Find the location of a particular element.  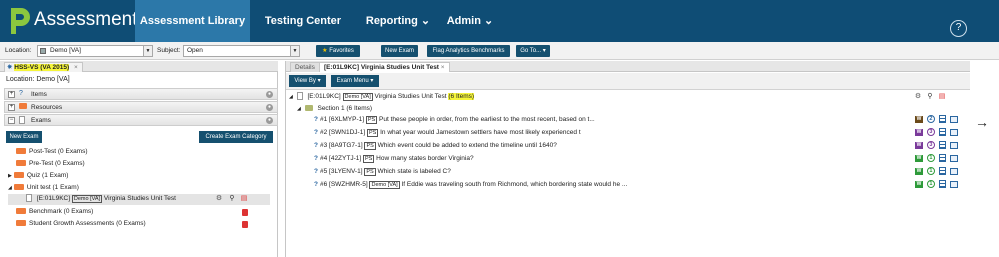

create-exam-category-button: Create Exam Category is located at coordinates (236, 137).